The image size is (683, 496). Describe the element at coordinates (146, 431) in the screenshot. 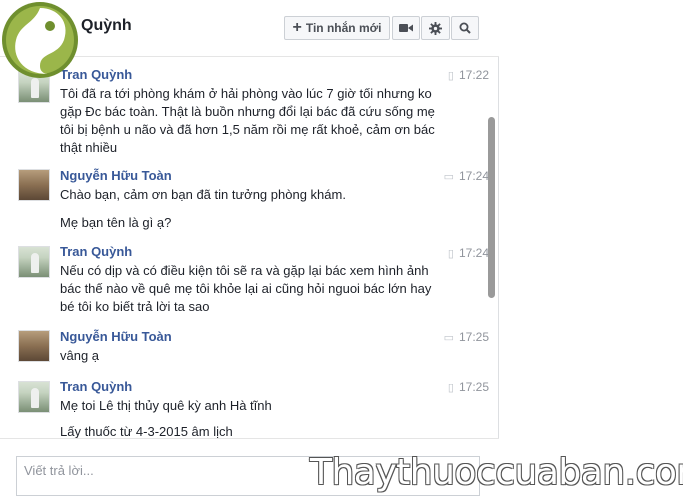

I see `message-text: Lấy thuốc từ 4-3-2015 âm lịch` at that location.